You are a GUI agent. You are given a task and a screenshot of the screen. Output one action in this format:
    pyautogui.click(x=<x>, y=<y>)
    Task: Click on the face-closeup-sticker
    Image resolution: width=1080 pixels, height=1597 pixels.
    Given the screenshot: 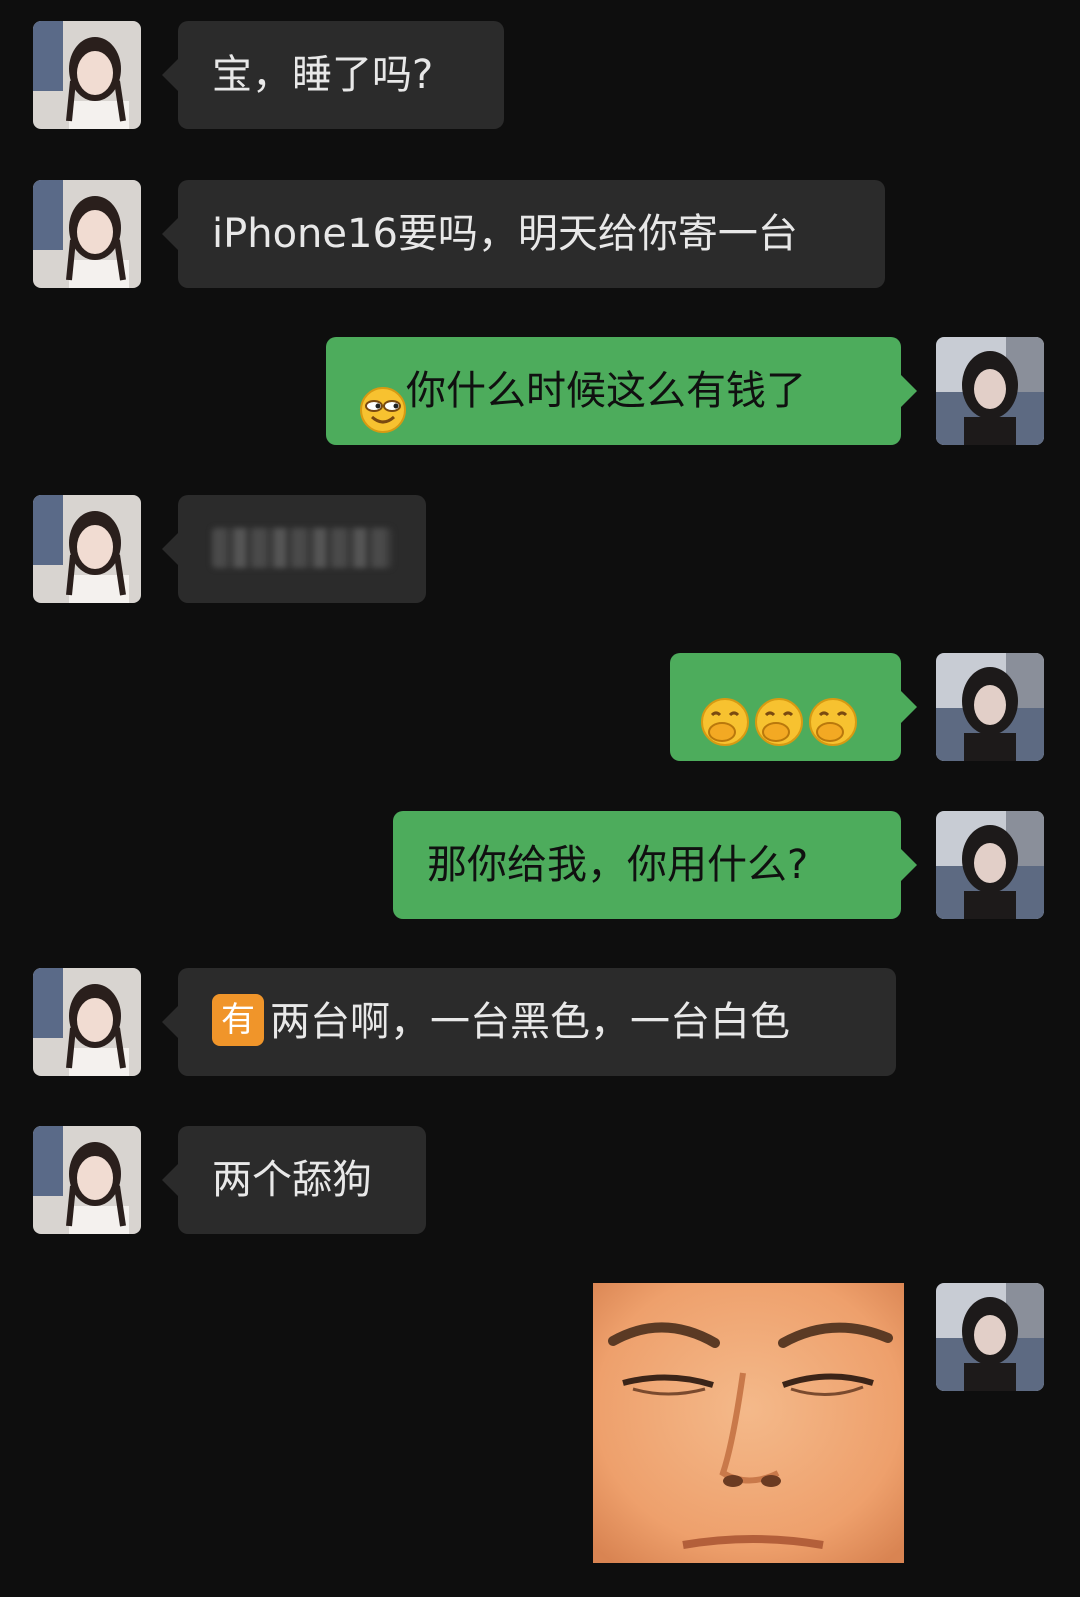 What is the action you would take?
    pyautogui.click(x=748, y=1423)
    